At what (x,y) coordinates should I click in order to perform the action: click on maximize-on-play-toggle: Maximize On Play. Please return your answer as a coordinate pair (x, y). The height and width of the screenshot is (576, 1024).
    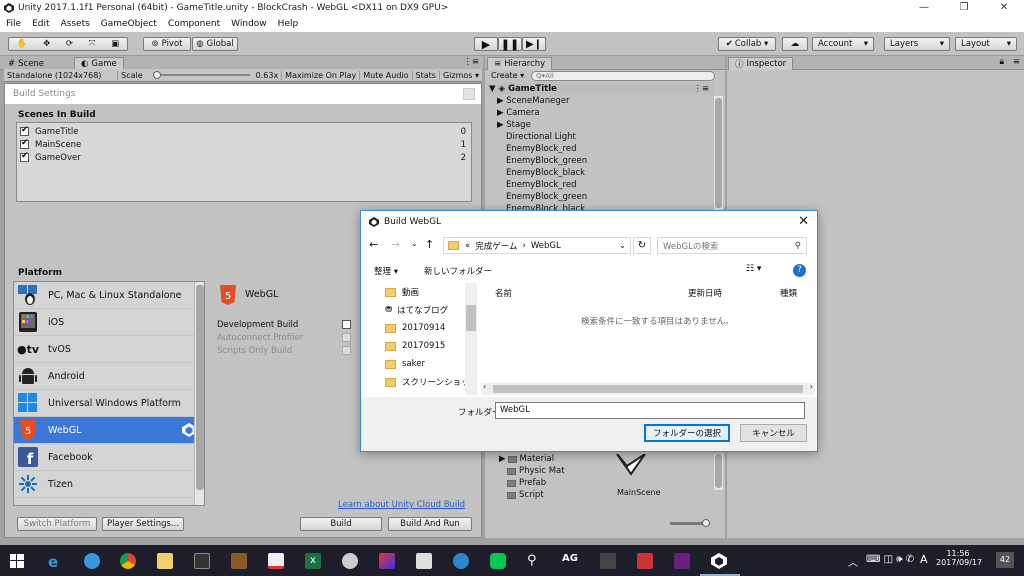
    Looking at the image, I should click on (321, 75).